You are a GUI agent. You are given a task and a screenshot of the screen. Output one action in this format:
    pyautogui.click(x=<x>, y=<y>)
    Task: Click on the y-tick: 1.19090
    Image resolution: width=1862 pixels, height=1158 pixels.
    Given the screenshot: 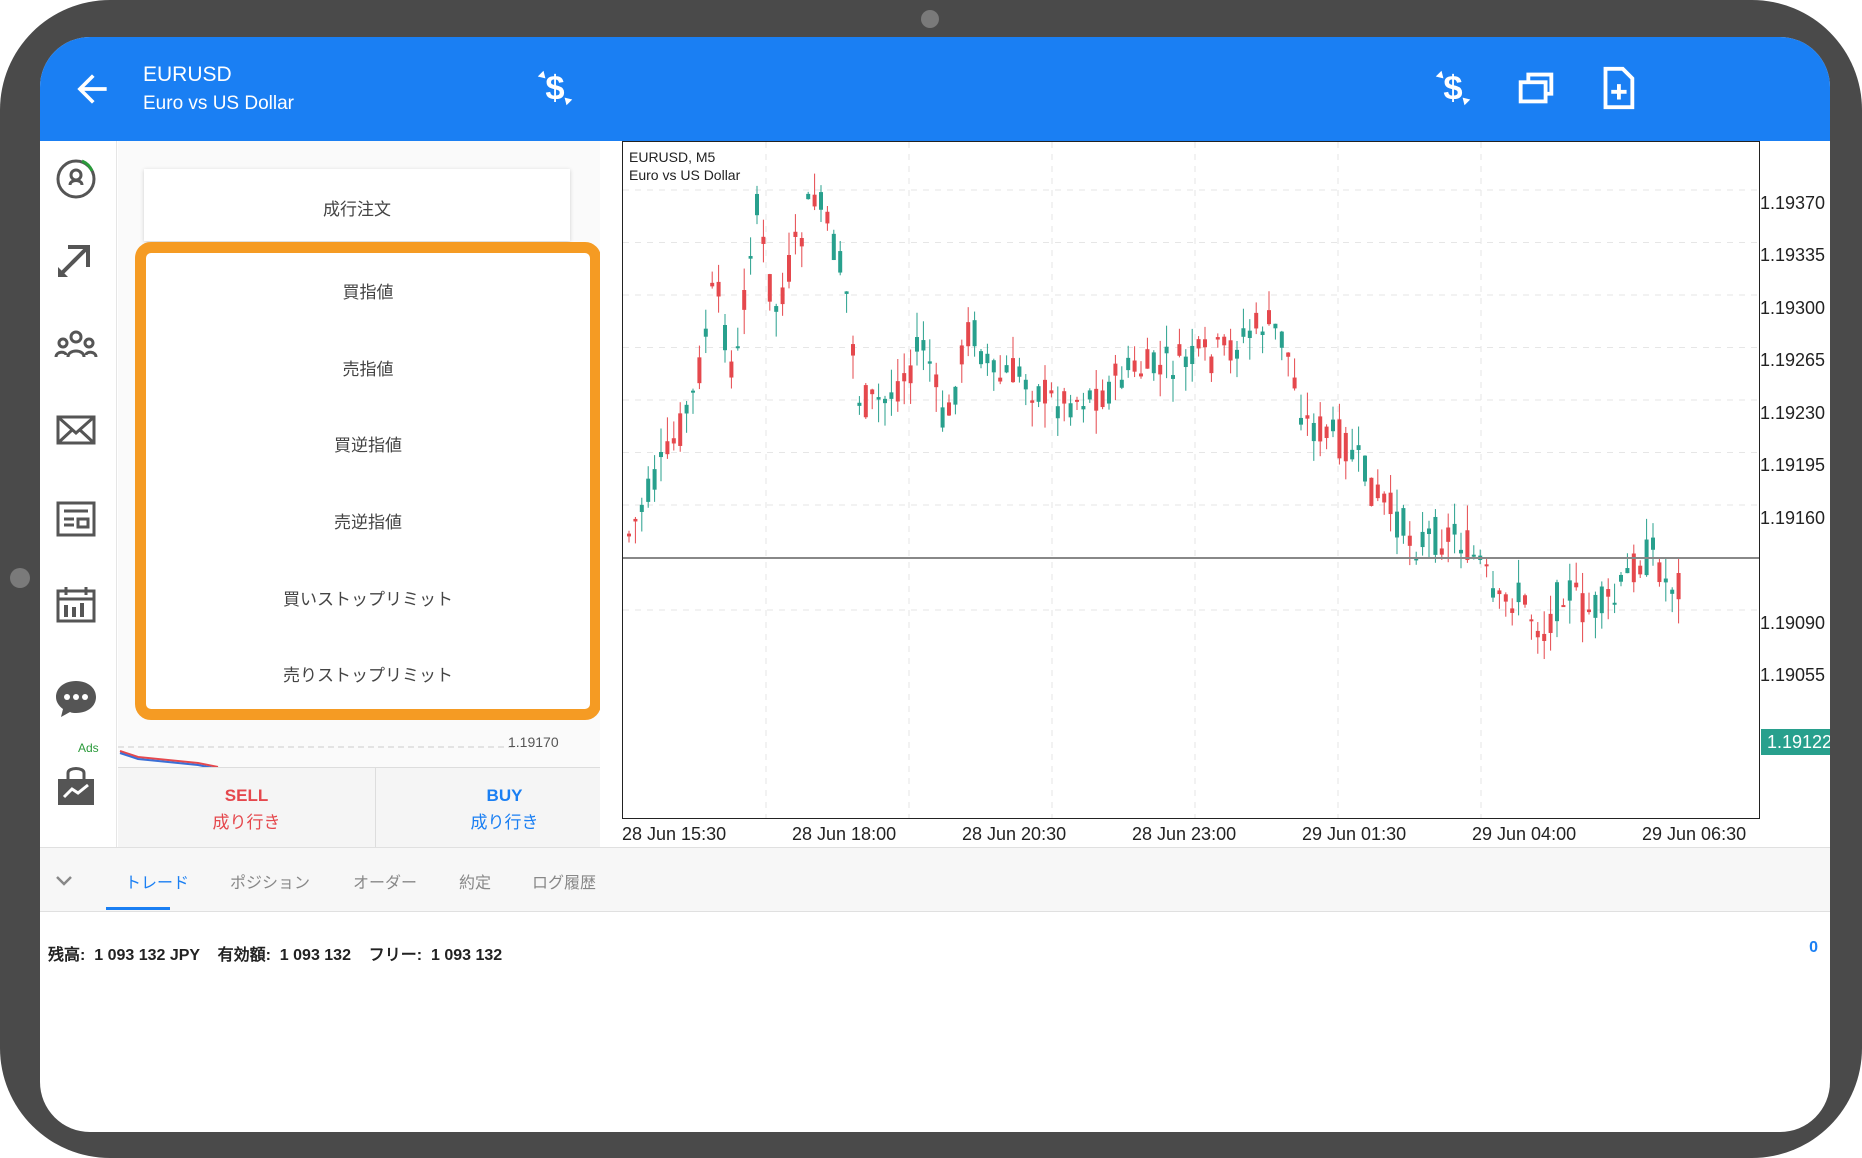 What is the action you would take?
    pyautogui.click(x=1793, y=623)
    